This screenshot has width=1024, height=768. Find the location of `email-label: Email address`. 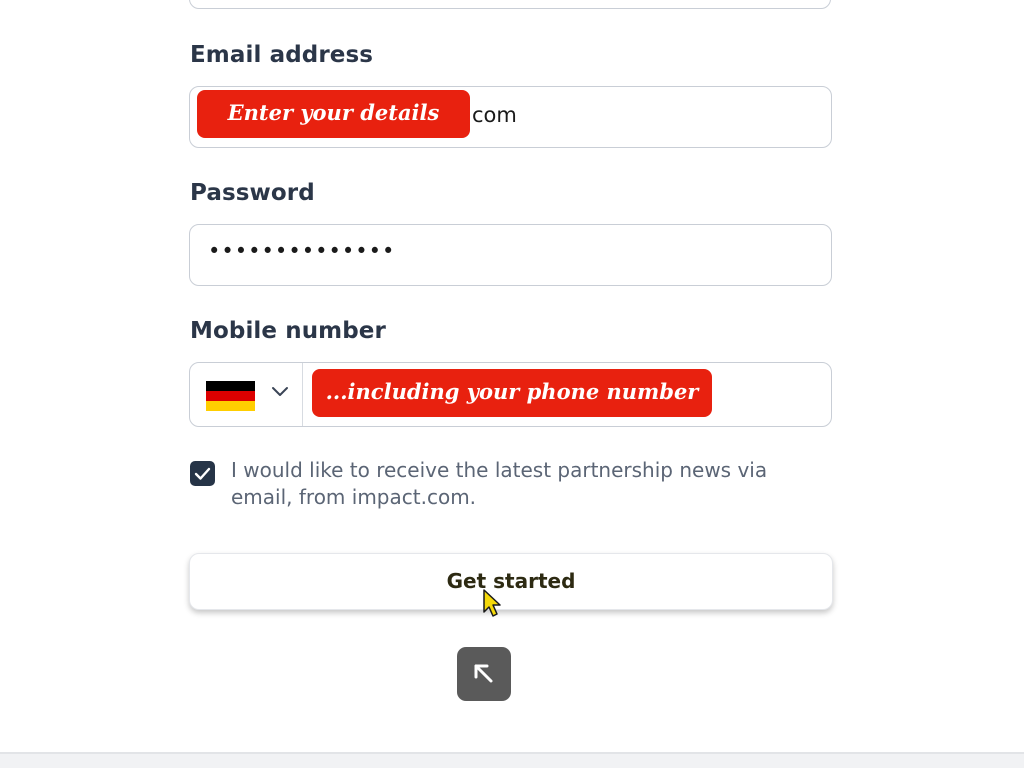

email-label: Email address is located at coordinates (282, 55).